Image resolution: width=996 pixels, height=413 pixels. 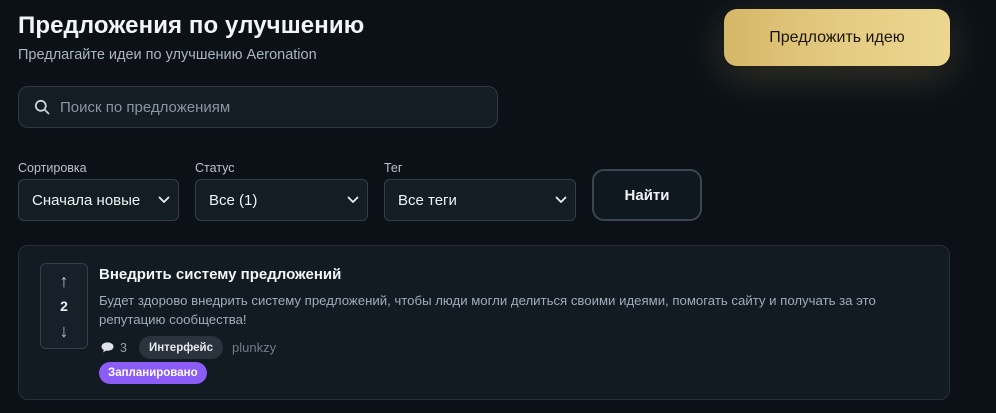 I want to click on author-name: plunkzy, so click(x=254, y=347).